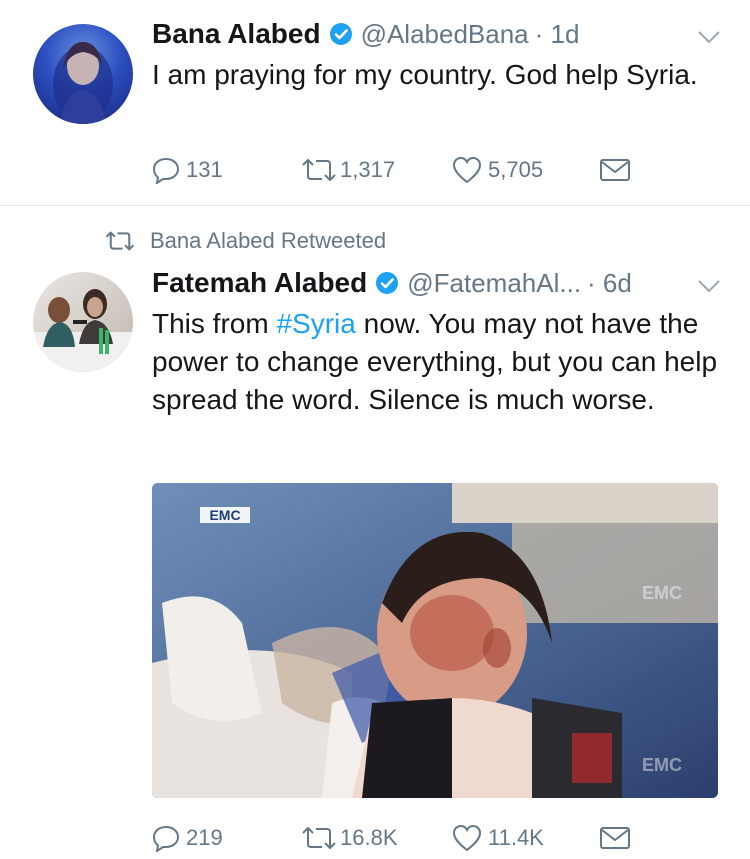 This screenshot has width=750, height=859. I want to click on reply-count: 219, so click(204, 837).